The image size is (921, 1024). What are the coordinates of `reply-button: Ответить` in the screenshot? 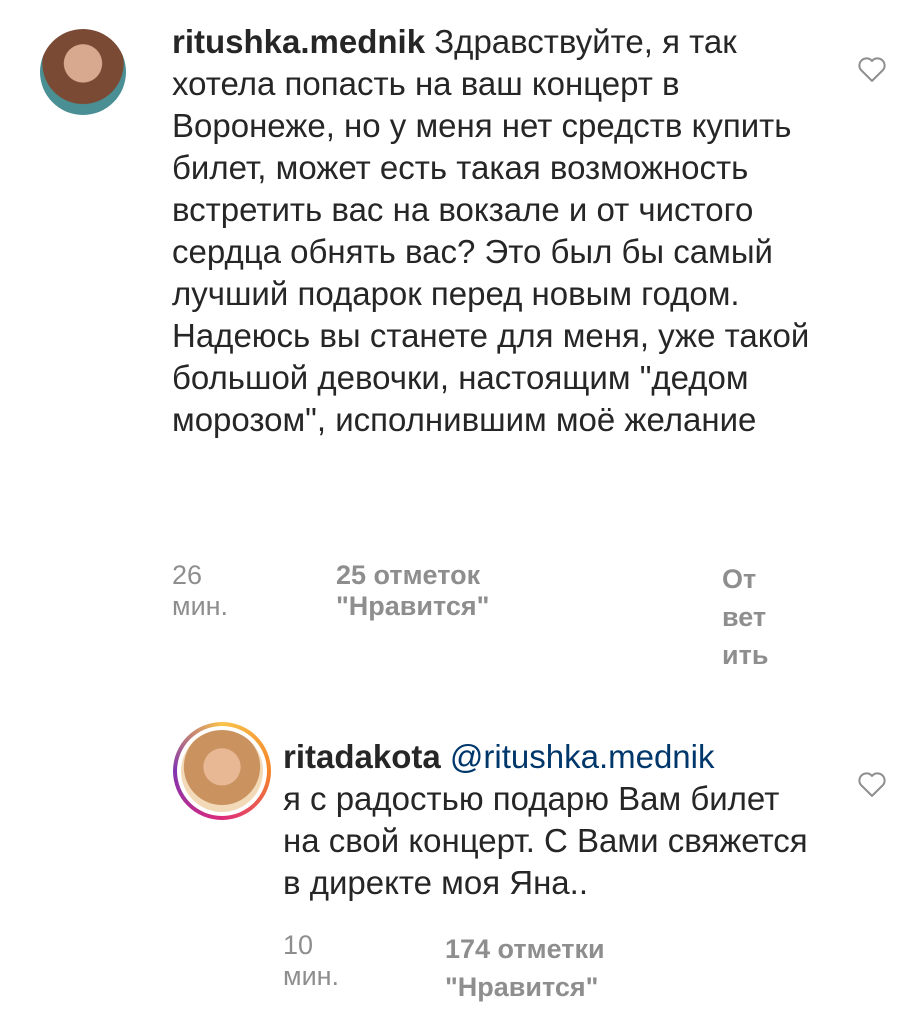 It's located at (746, 617).